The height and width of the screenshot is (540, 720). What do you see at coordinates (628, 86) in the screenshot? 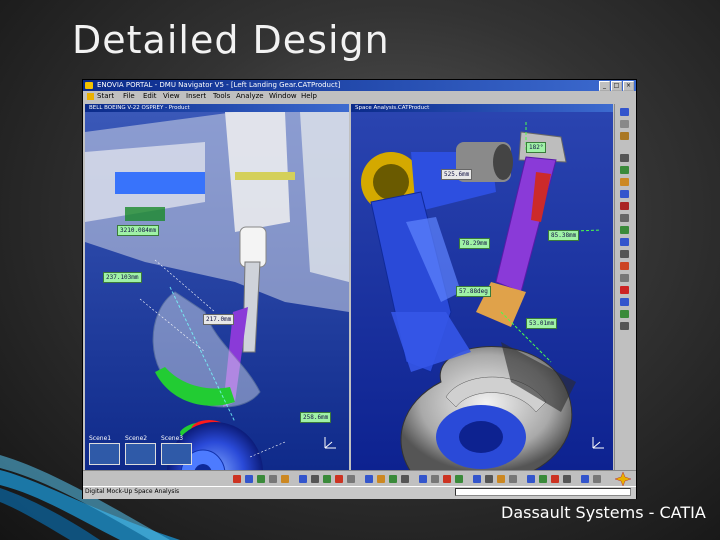
I see `close-button: ×` at bounding box center [628, 86].